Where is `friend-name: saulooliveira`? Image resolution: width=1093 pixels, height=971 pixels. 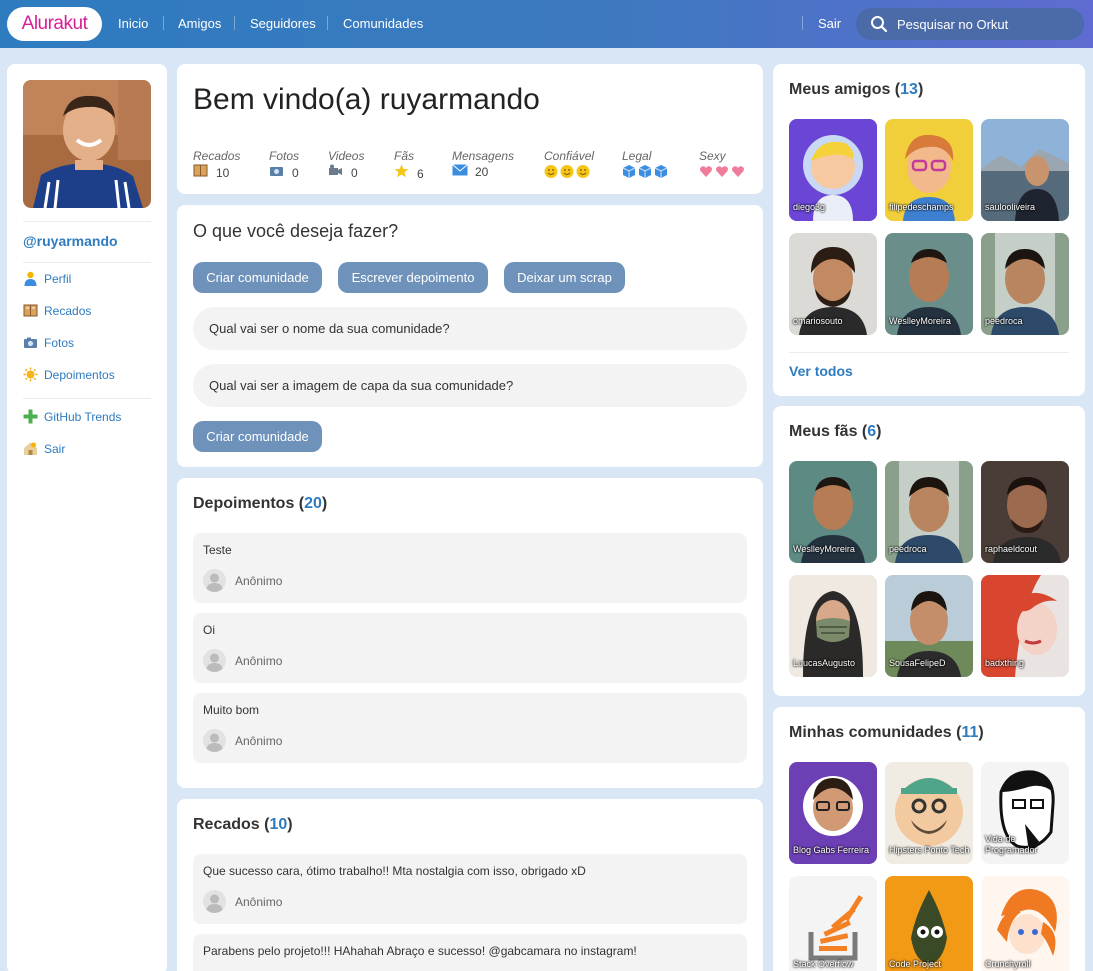
friend-name: saulooliveira is located at coordinates (1010, 207).